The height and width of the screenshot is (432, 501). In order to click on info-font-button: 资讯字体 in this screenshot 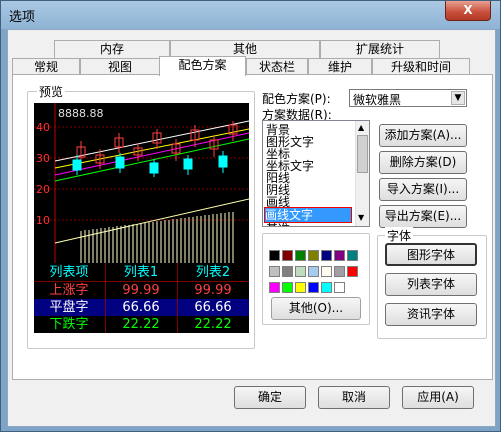, I will do `click(431, 314)`.